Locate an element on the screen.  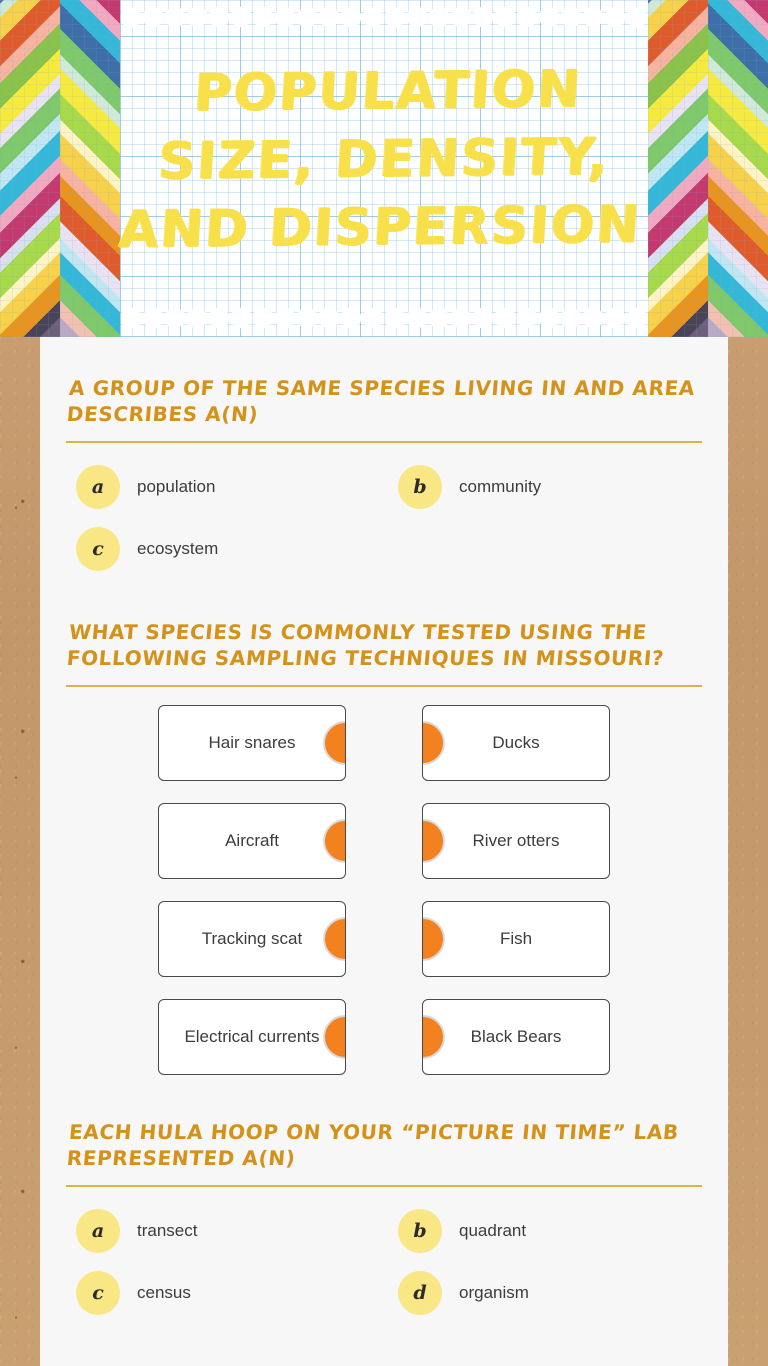
question-1-options: a population b community c ecosystem is located at coordinates (384, 518).